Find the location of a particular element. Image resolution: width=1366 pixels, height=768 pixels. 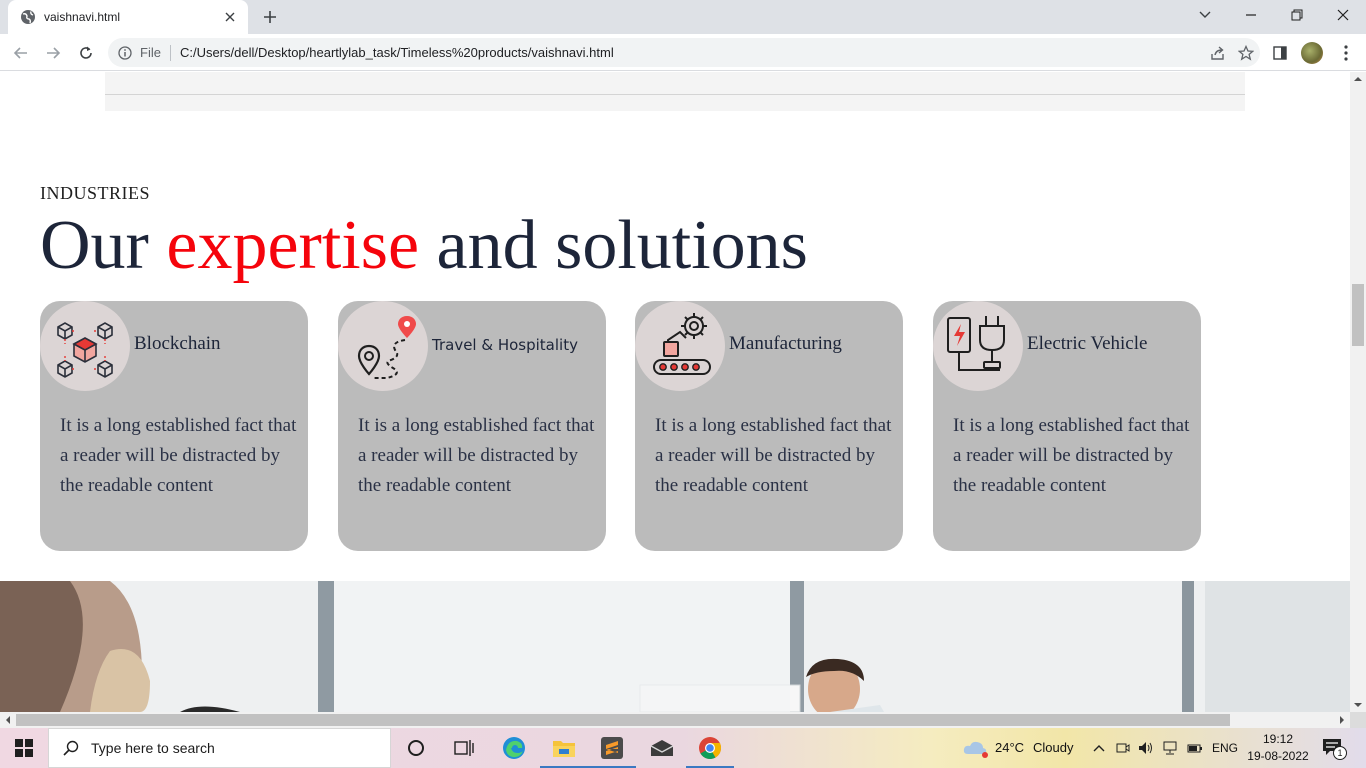

start-button is located at coordinates (24, 748).